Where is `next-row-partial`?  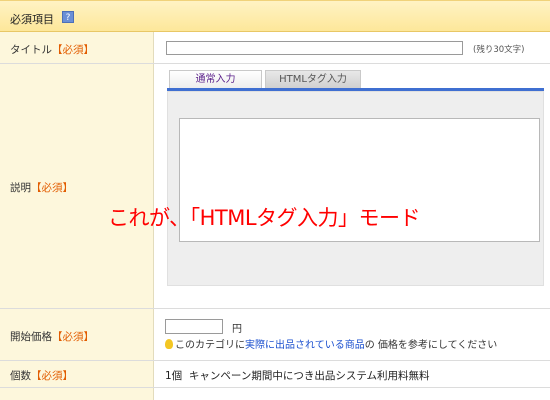 next-row-partial is located at coordinates (275, 394).